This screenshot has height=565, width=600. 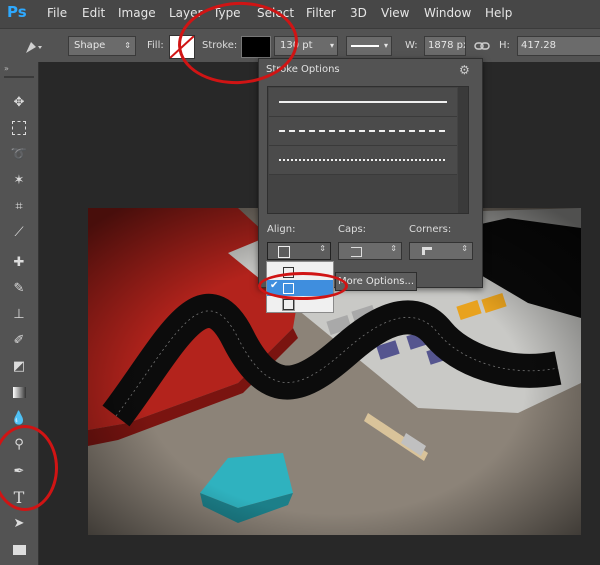 What do you see at coordinates (504, 45) in the screenshot?
I see `height-label: H:` at bounding box center [504, 45].